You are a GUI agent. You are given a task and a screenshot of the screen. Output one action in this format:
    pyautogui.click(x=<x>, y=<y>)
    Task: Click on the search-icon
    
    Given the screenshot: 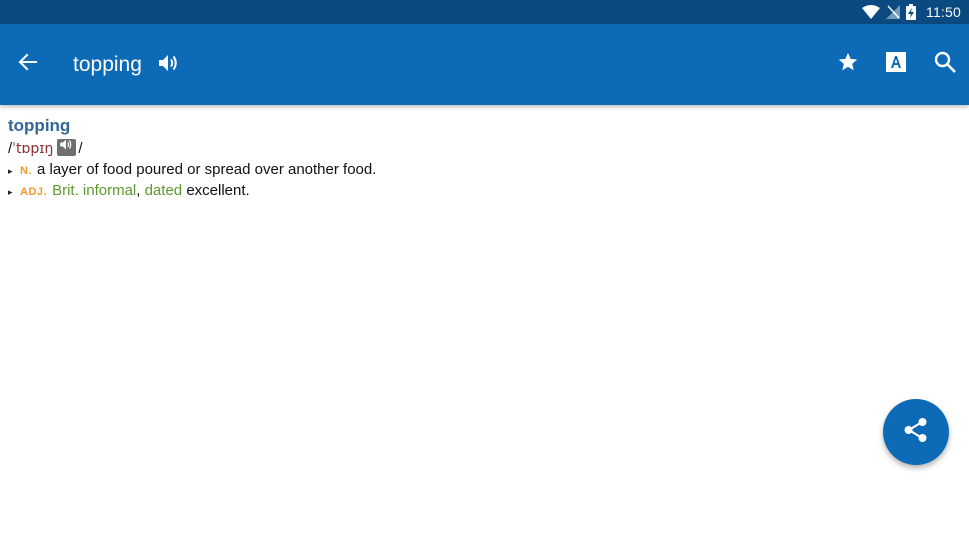 What is the action you would take?
    pyautogui.click(x=945, y=64)
    